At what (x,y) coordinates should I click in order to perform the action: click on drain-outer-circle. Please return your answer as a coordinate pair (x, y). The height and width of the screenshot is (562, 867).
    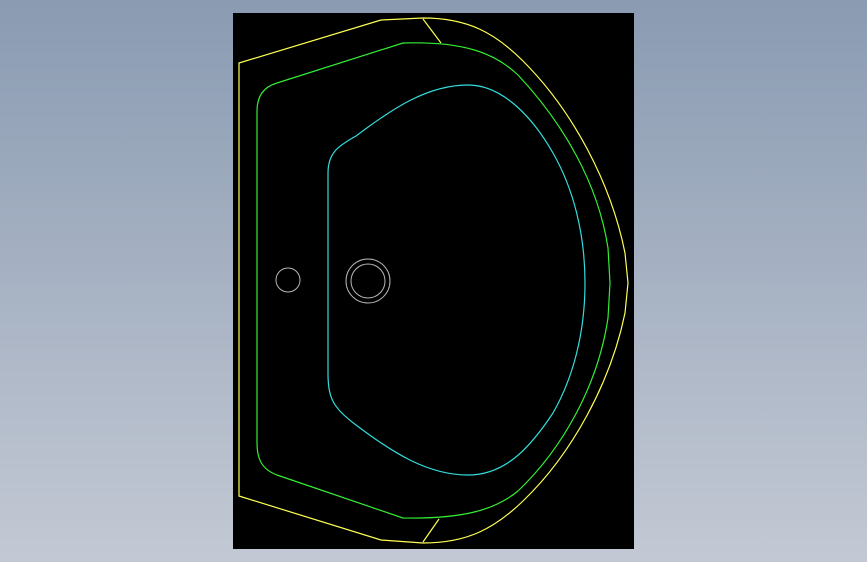
    Looking at the image, I should click on (368, 281).